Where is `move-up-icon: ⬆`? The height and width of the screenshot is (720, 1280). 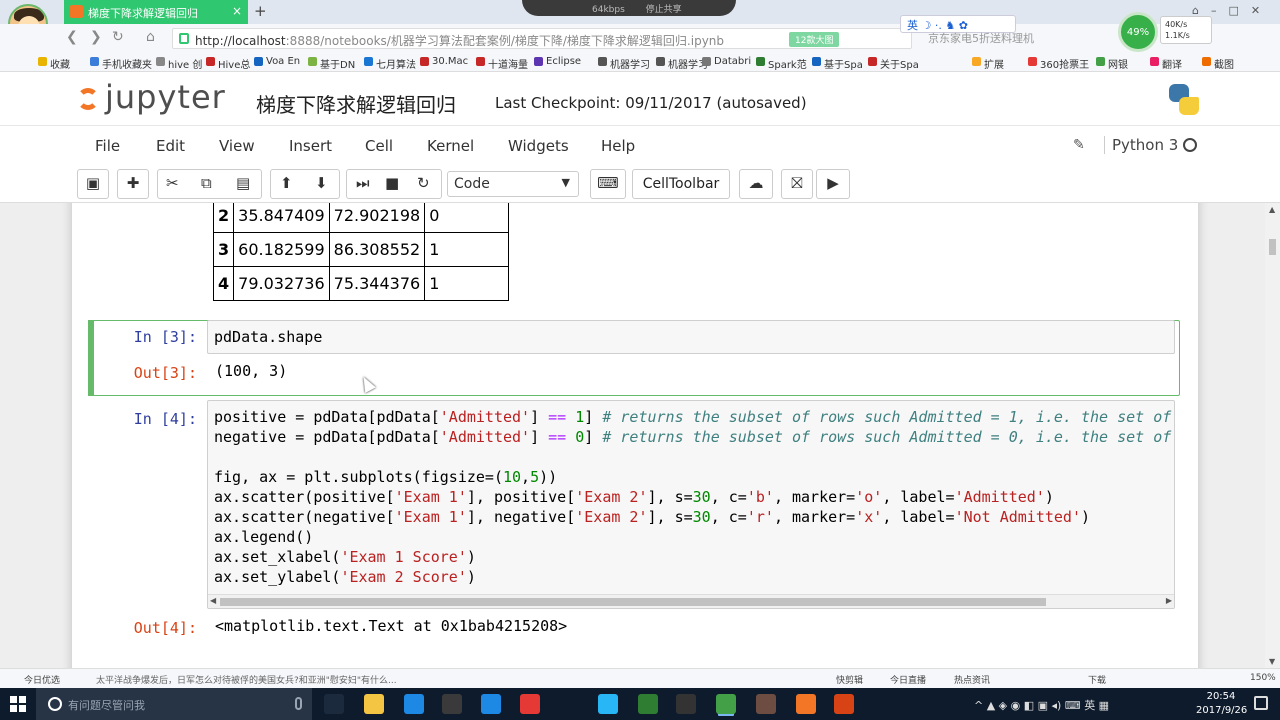
move-up-icon: ⬆ is located at coordinates (286, 183).